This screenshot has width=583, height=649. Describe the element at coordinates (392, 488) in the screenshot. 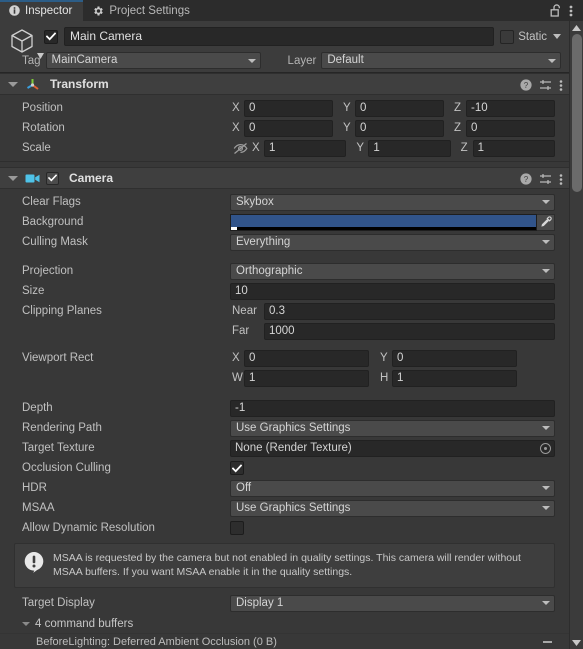

I see `hdr-dropdown: Off` at that location.